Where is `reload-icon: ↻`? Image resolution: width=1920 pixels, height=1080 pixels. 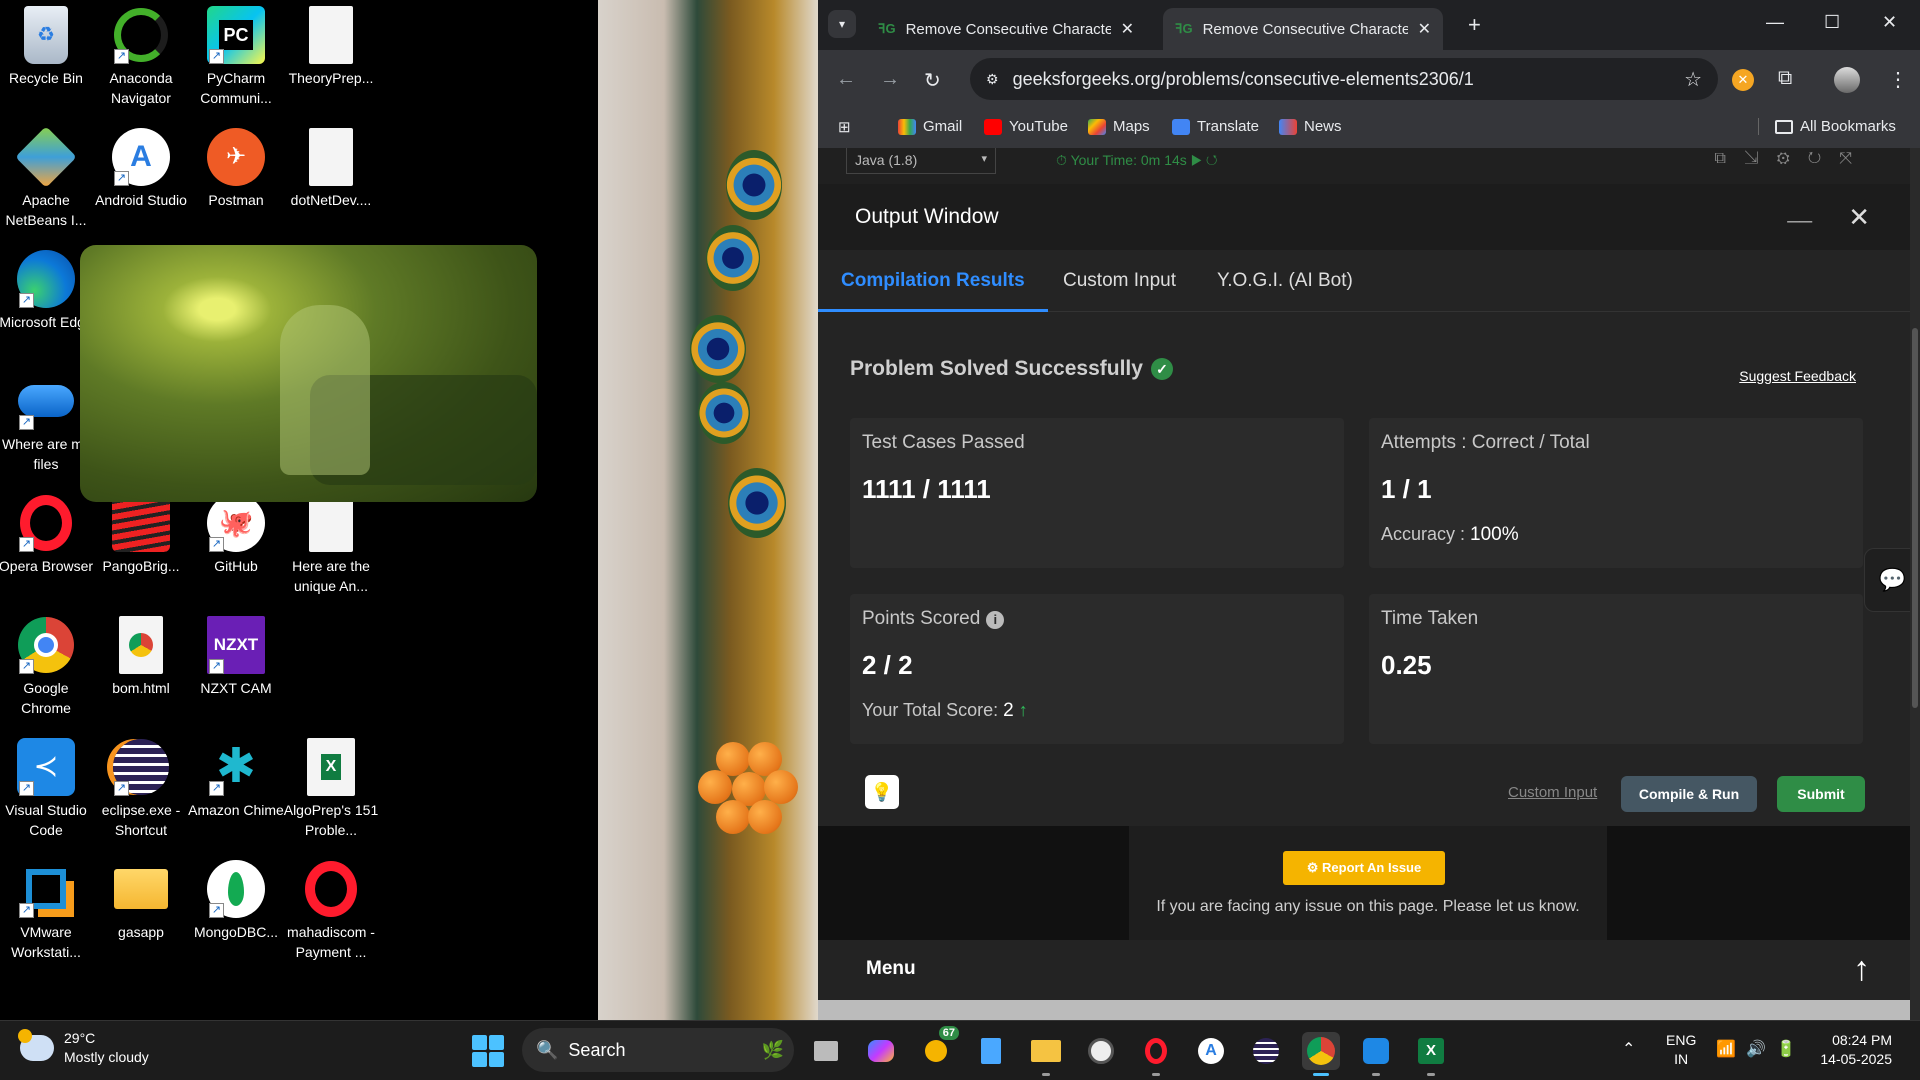
reload-icon: ↻ is located at coordinates (932, 80).